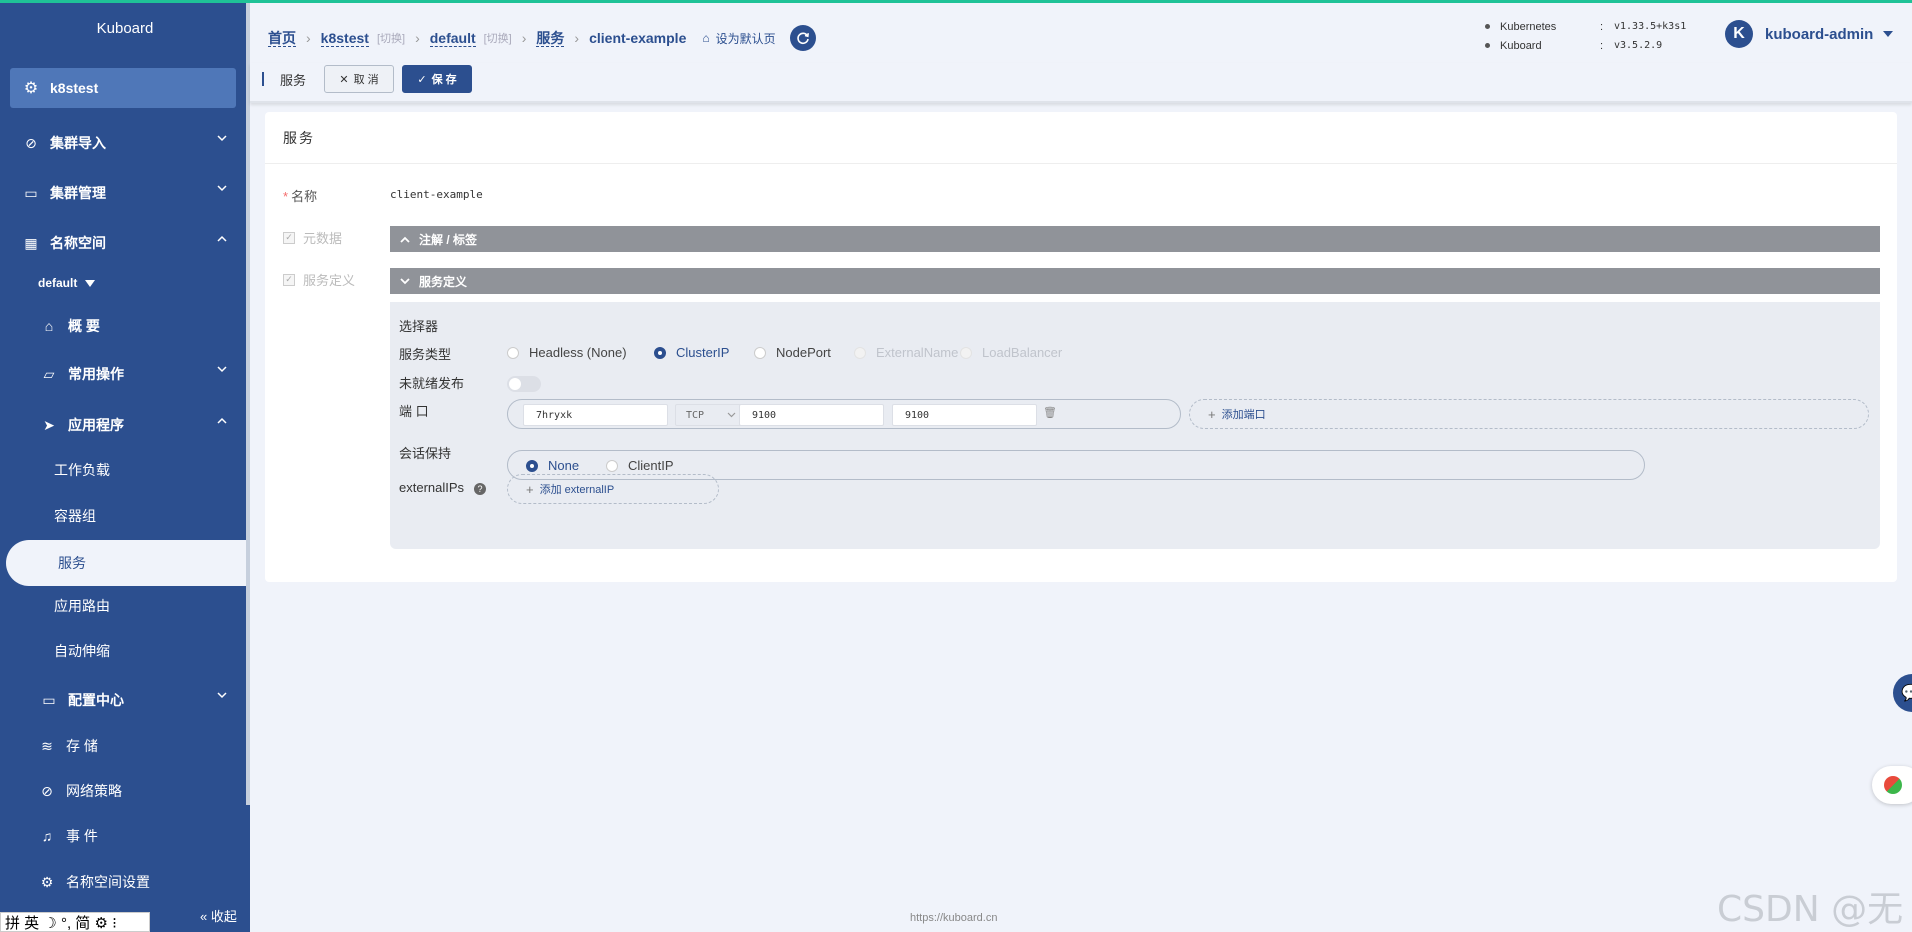  I want to click on radio-externalname: ExternalName, so click(906, 352).